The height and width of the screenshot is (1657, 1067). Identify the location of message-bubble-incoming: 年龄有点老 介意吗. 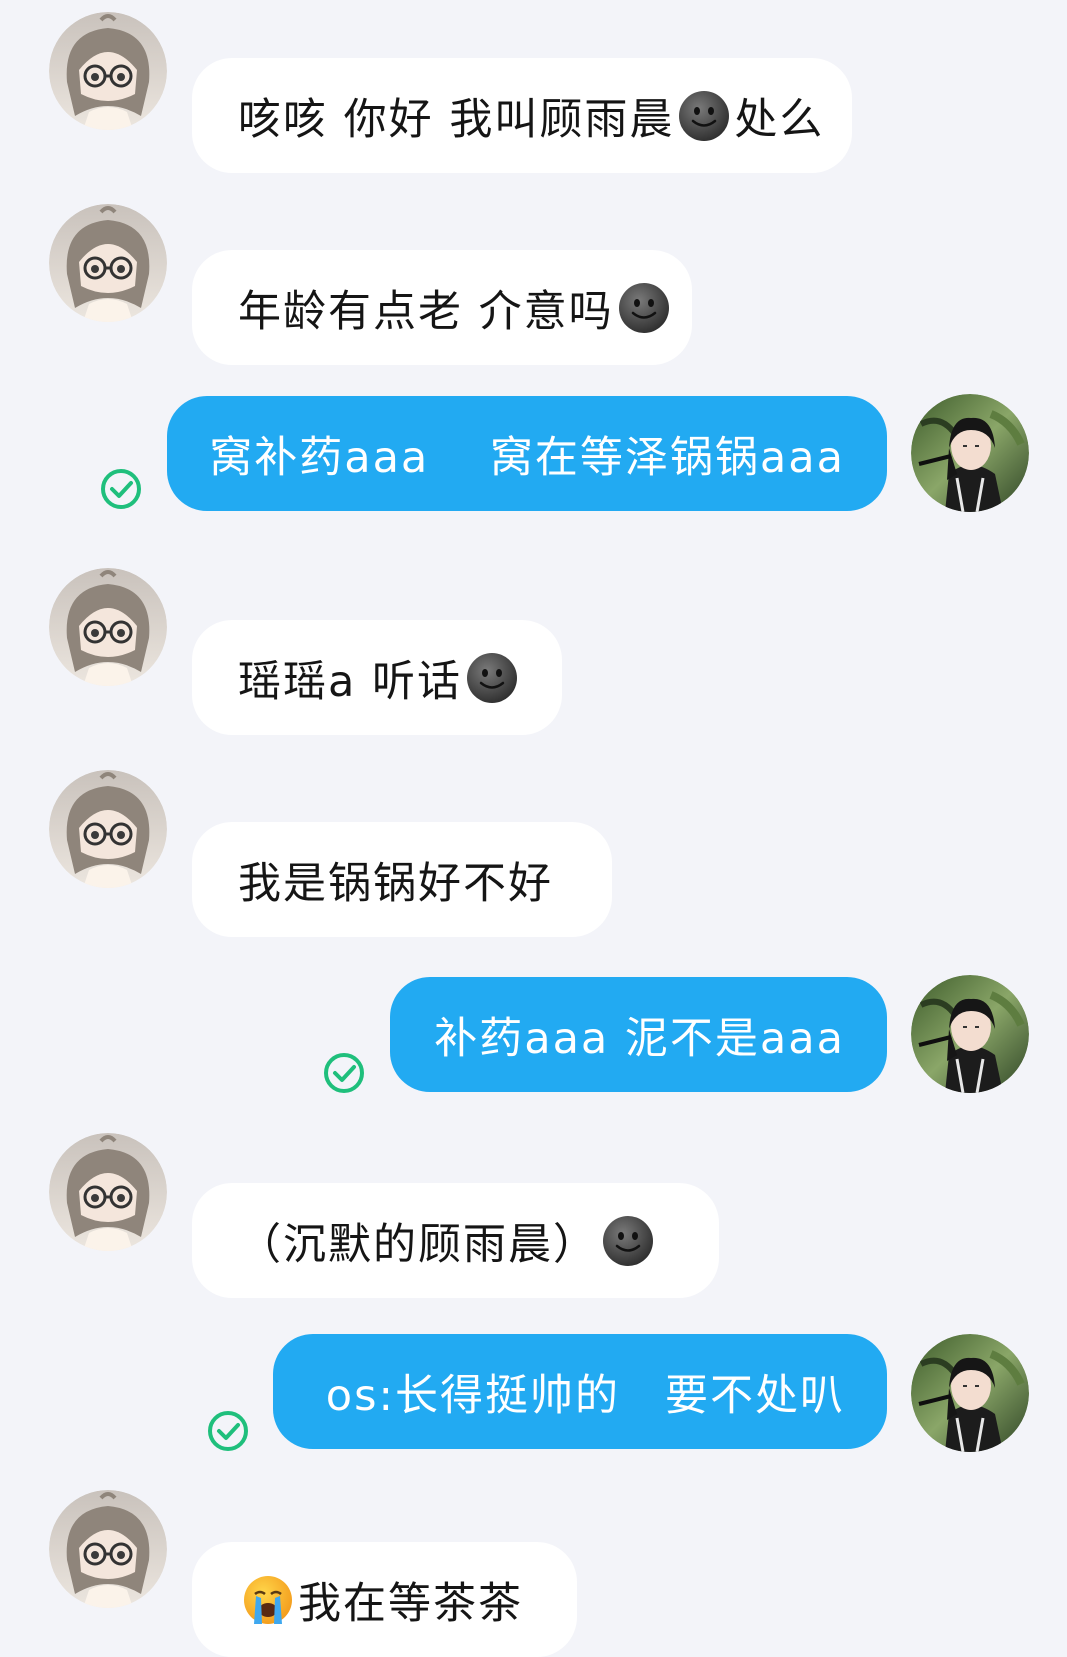
(442, 307).